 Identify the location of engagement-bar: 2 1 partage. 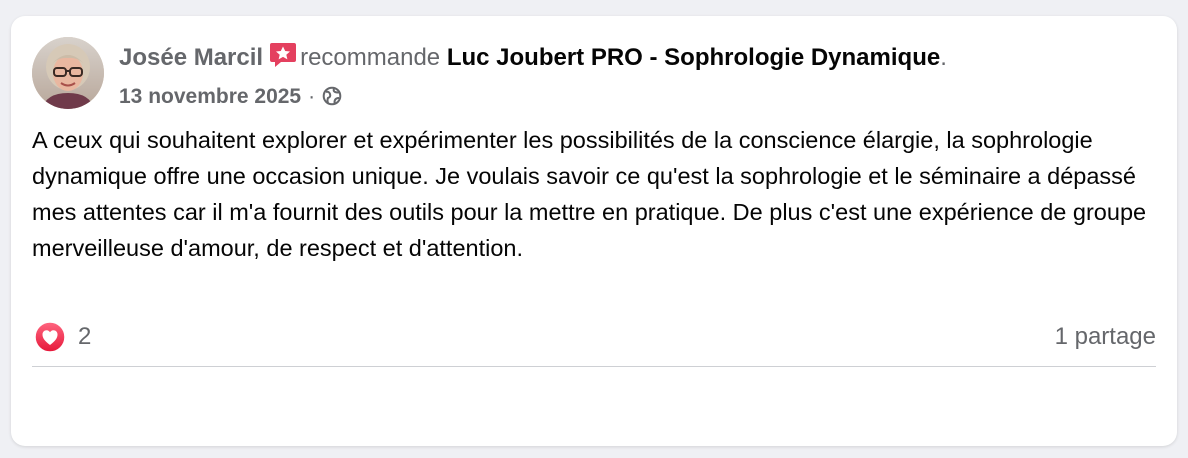
(594, 337).